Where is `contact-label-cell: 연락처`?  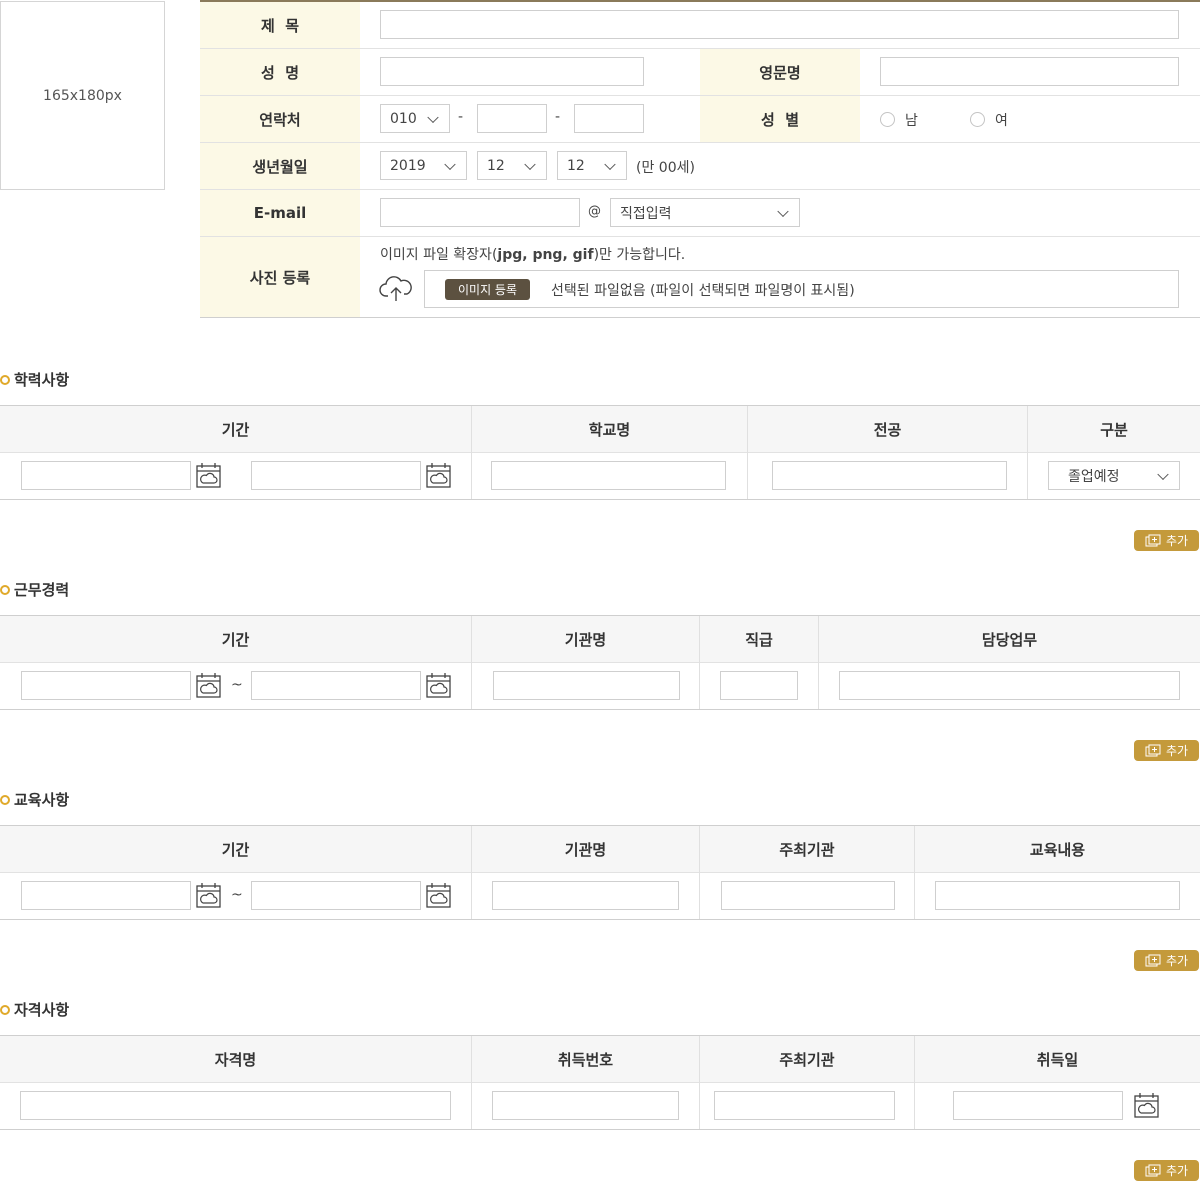 contact-label-cell: 연락처 is located at coordinates (280, 119).